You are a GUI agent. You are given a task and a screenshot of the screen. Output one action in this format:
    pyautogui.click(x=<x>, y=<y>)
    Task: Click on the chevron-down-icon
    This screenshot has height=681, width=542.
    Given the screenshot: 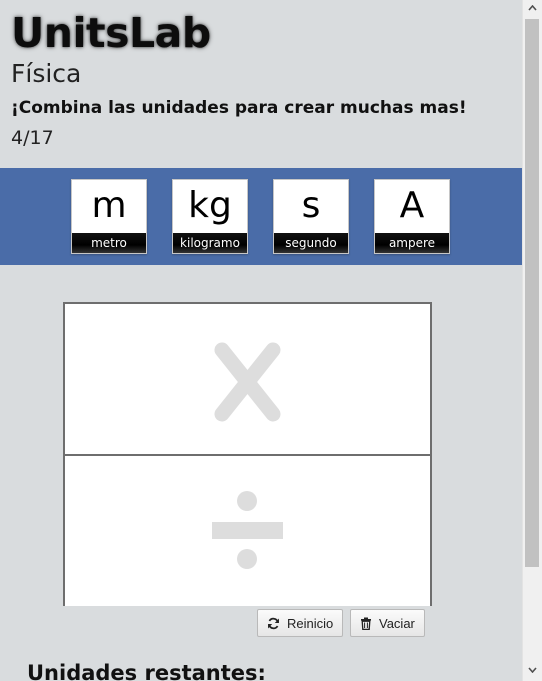 What is the action you would take?
    pyautogui.click(x=532, y=670)
    